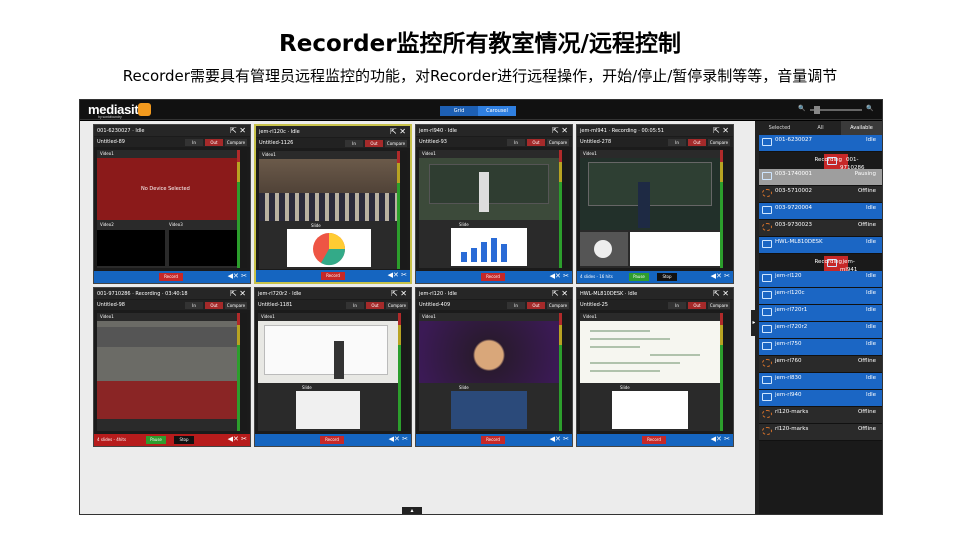 This screenshot has height=540, width=960. Describe the element at coordinates (788, 344) in the screenshot. I see `recorder-name: jem-rl750` at that location.